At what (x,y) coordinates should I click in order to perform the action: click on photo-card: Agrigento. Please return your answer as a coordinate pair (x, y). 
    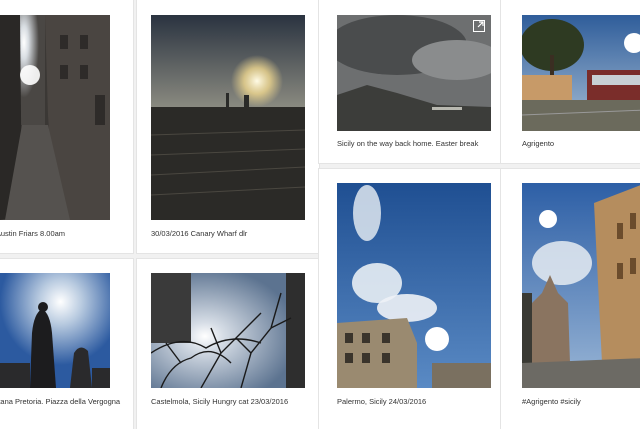
    Looking at the image, I should click on (570, 81).